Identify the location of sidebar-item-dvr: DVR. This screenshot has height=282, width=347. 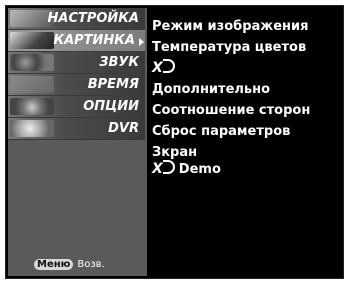
(76, 129).